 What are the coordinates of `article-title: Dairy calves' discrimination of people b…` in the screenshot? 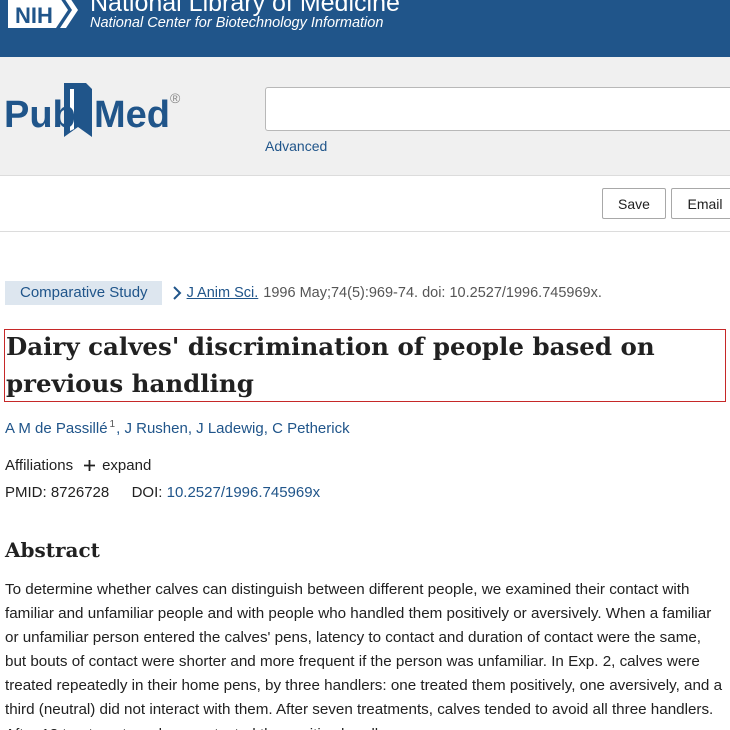 It's located at (330, 365).